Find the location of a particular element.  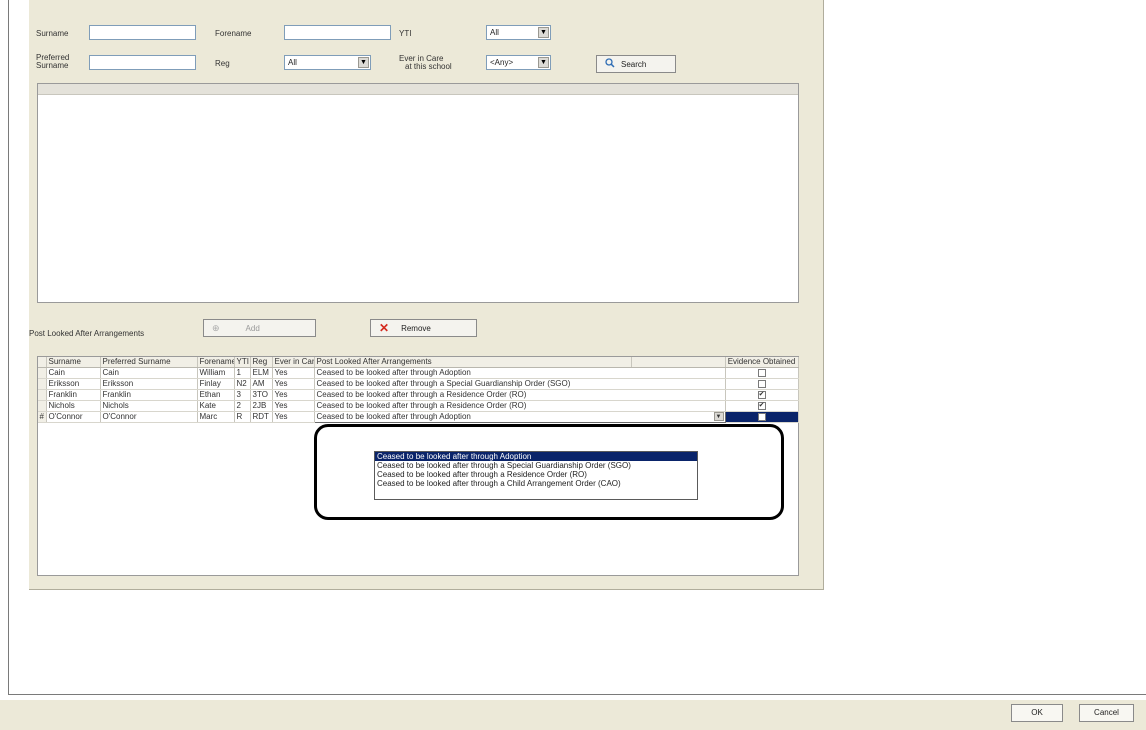

column-header-spacer is located at coordinates (678, 362).